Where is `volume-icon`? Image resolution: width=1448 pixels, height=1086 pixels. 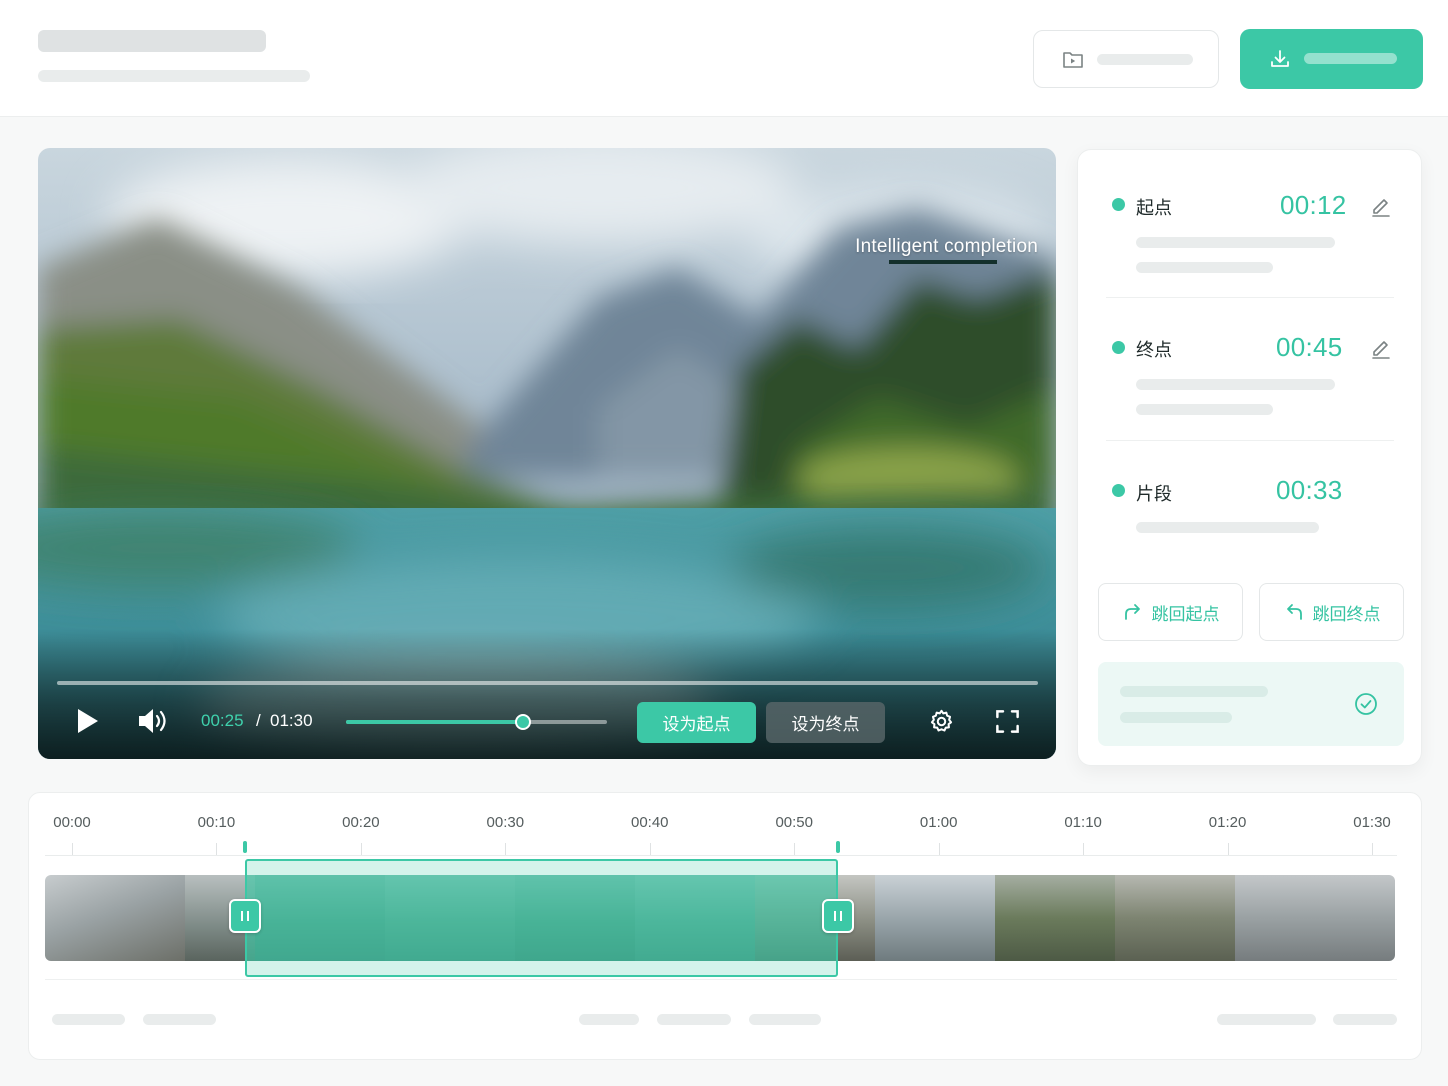
volume-icon is located at coordinates (153, 721).